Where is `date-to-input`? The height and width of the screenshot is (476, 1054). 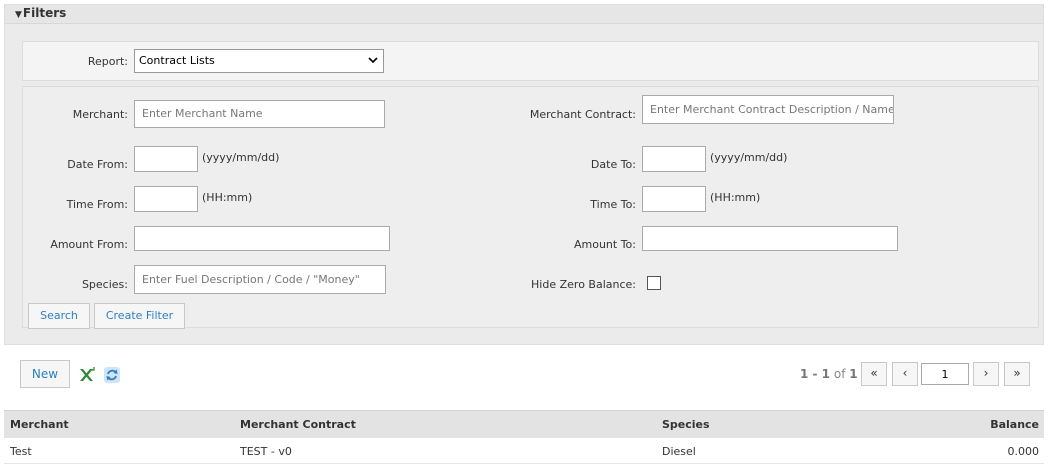 date-to-input is located at coordinates (674, 159).